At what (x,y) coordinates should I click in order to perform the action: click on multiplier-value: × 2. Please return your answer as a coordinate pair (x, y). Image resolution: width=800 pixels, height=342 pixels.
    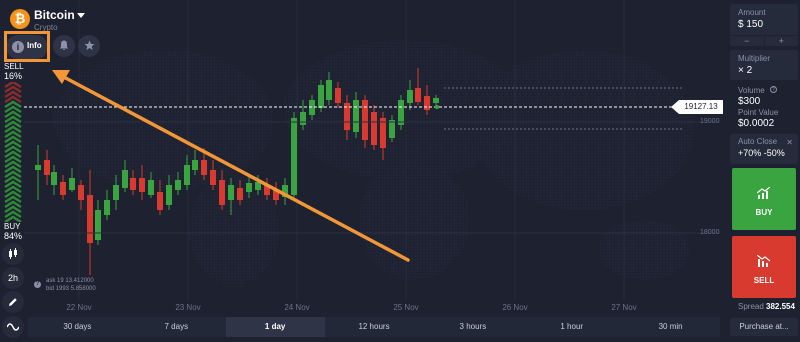
    Looking at the image, I should click on (745, 70).